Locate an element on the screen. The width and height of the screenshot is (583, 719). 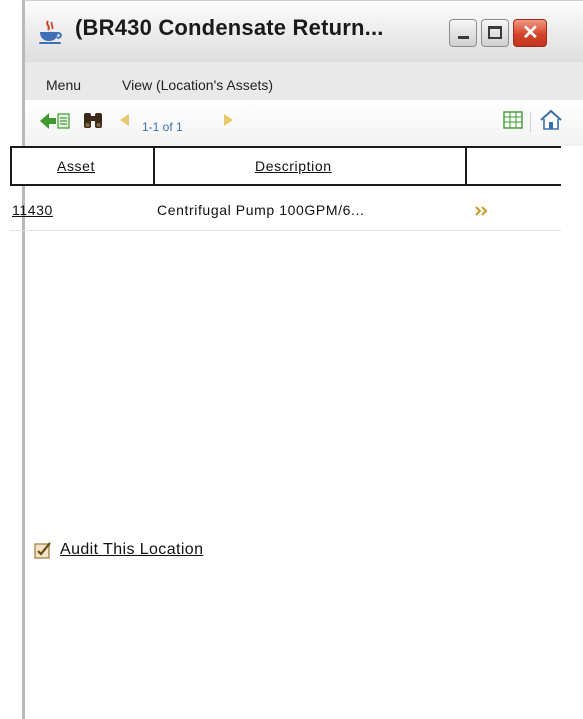
java-cup-icon is located at coordinates (50, 32).